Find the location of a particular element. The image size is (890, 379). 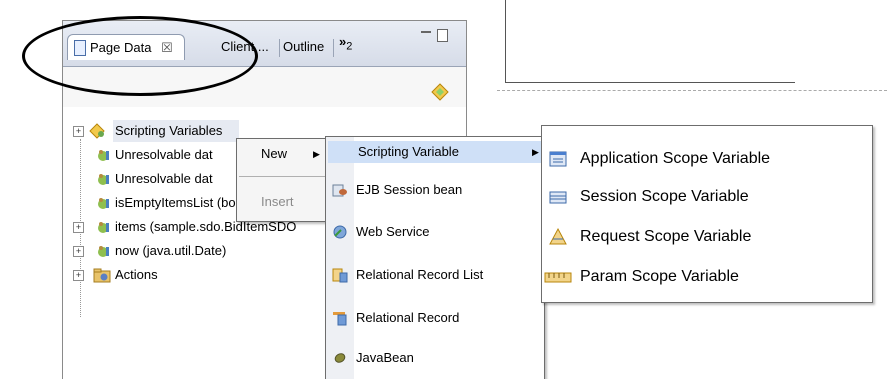

tree-item-label: Scripting Variables is located at coordinates (176, 131).